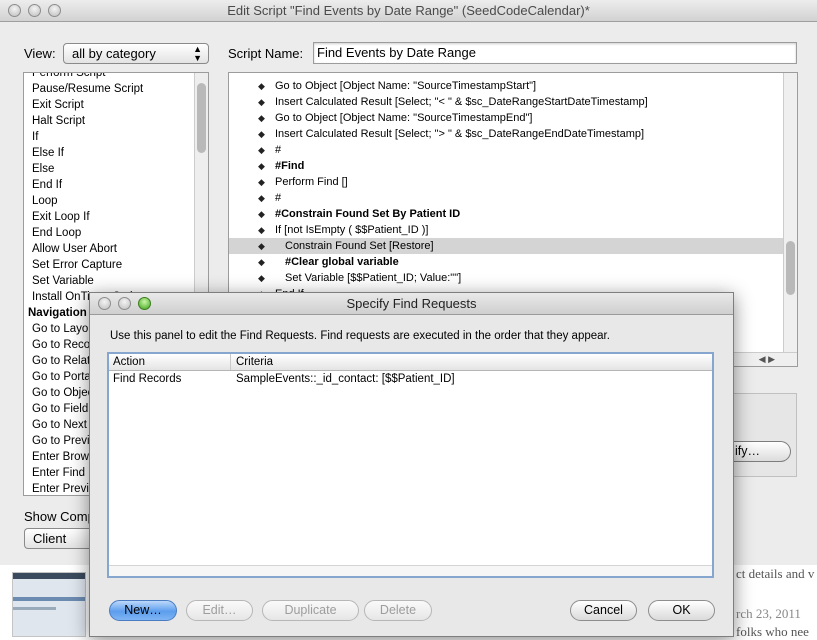 This screenshot has height=640, width=817. What do you see at coordinates (116, 137) in the screenshot?
I see `script-step-item: If` at bounding box center [116, 137].